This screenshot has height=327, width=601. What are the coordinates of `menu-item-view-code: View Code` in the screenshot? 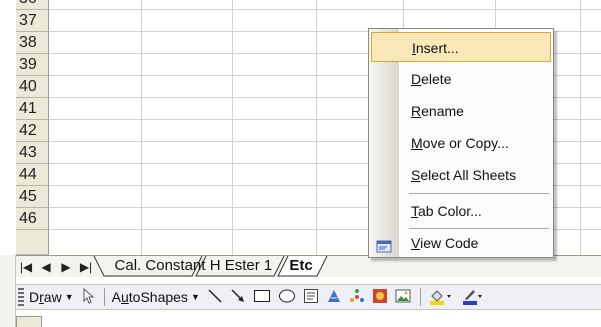 It's located at (461, 243).